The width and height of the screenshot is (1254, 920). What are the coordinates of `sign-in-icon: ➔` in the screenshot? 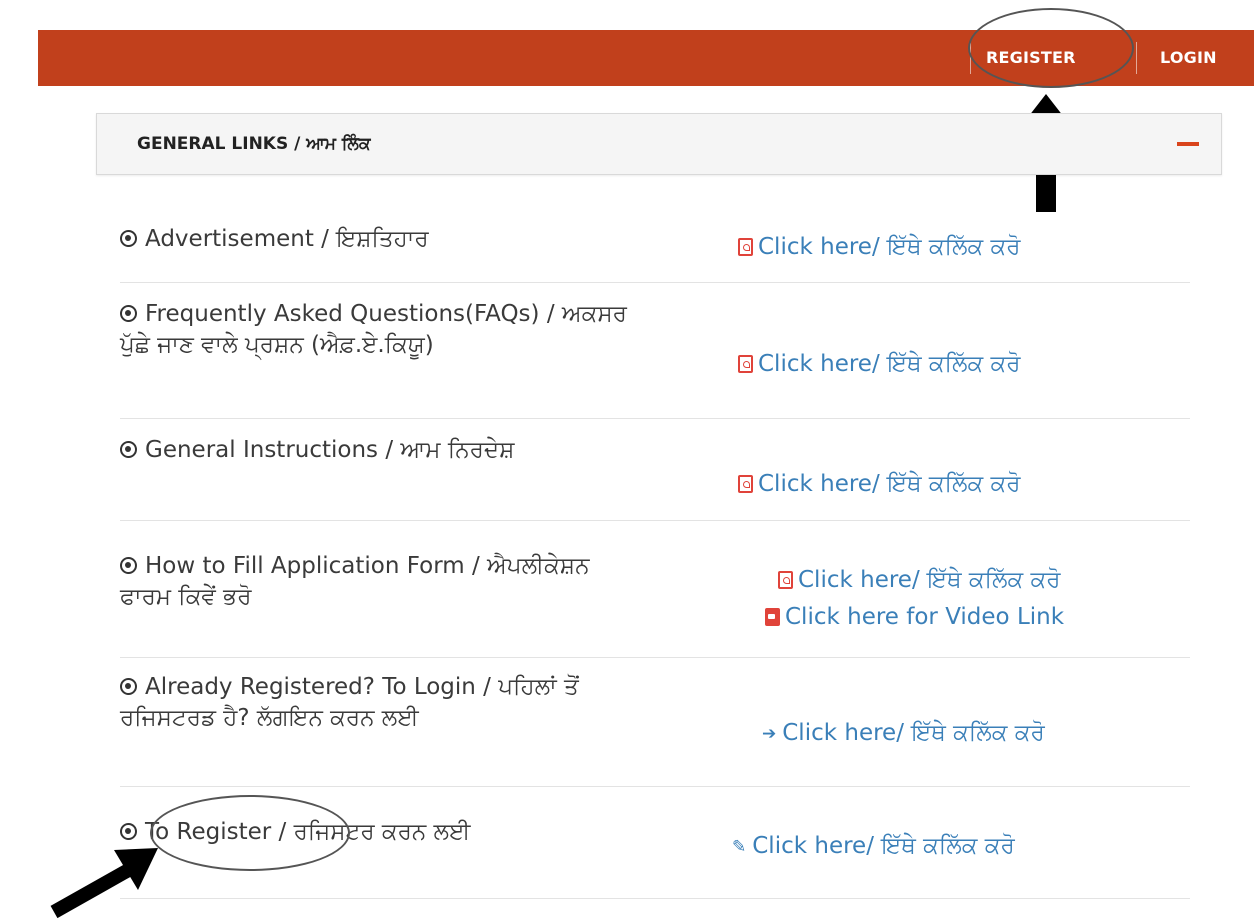 It's located at (769, 734).